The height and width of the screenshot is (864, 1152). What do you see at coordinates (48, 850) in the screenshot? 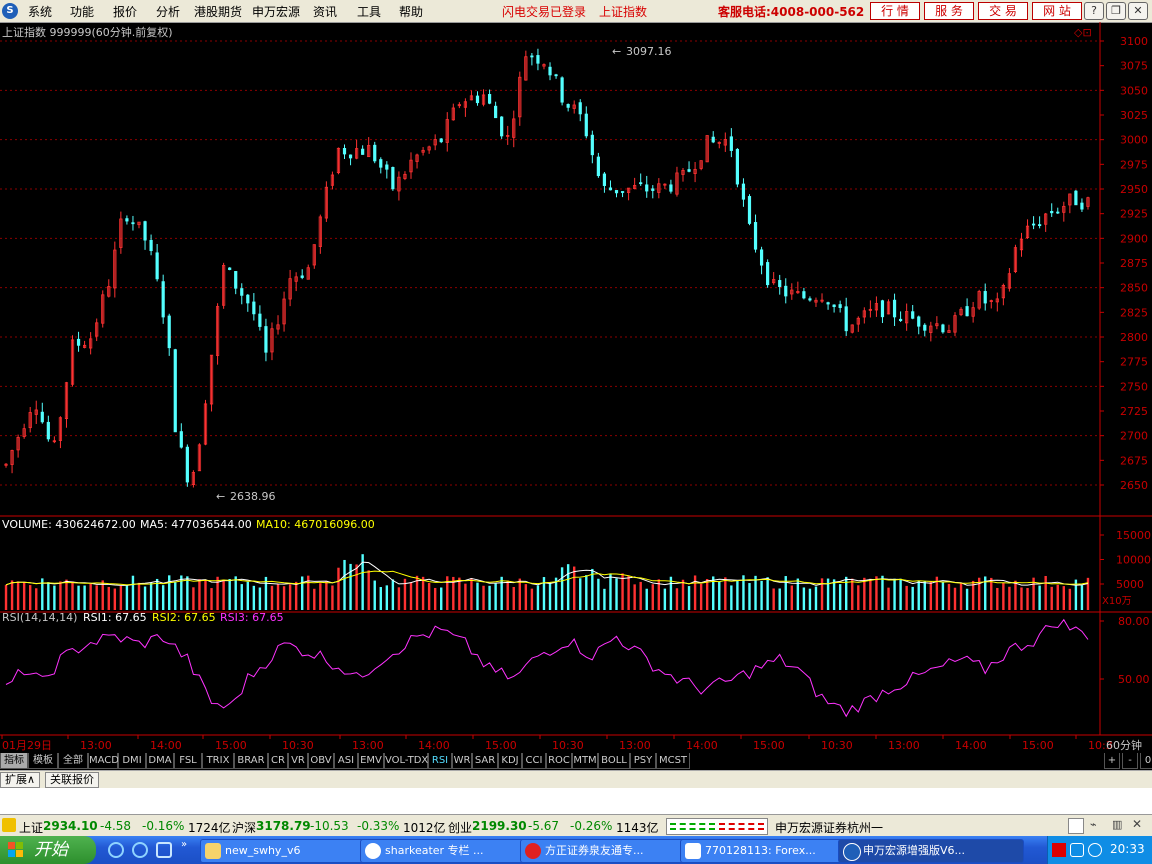
I see `start-button: 开始` at bounding box center [48, 850].